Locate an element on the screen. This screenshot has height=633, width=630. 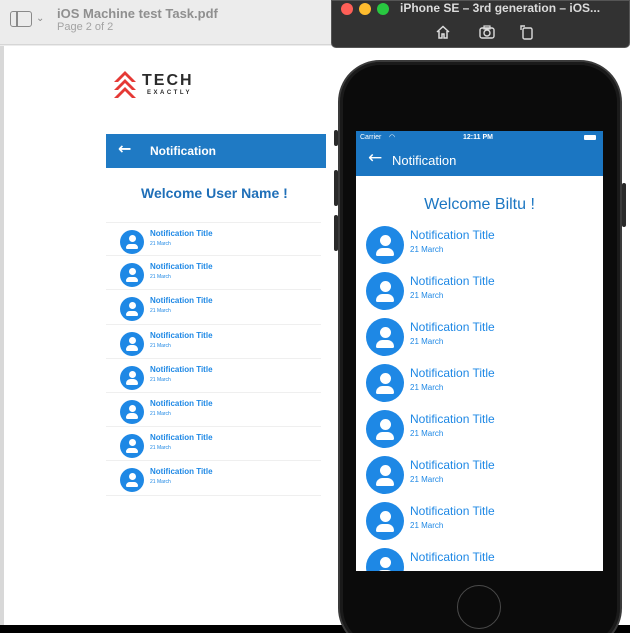
power-button is located at coordinates (624, 205).